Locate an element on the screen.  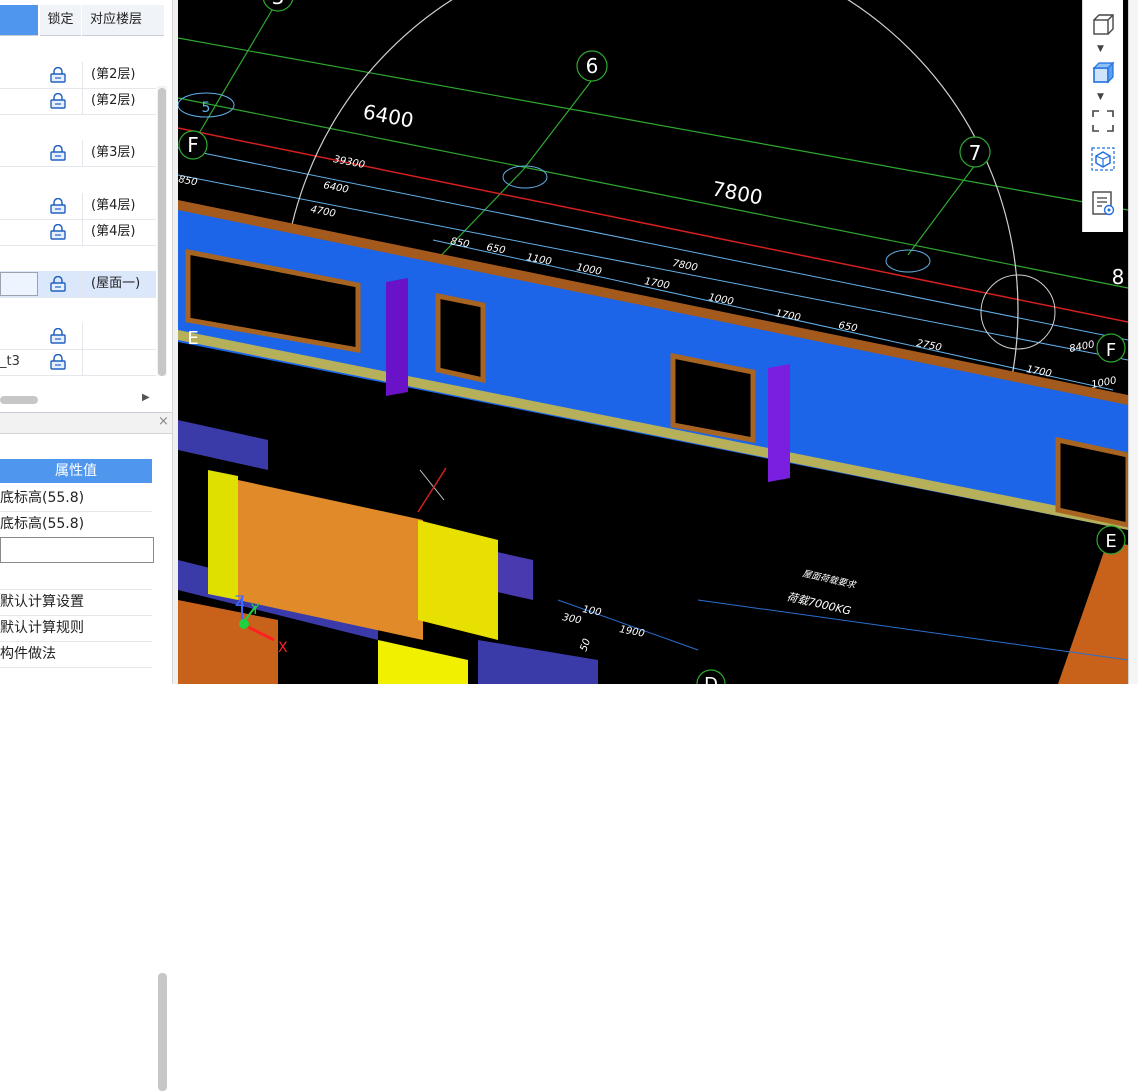
property-value-row: 构件做法 is located at coordinates (76, 654).